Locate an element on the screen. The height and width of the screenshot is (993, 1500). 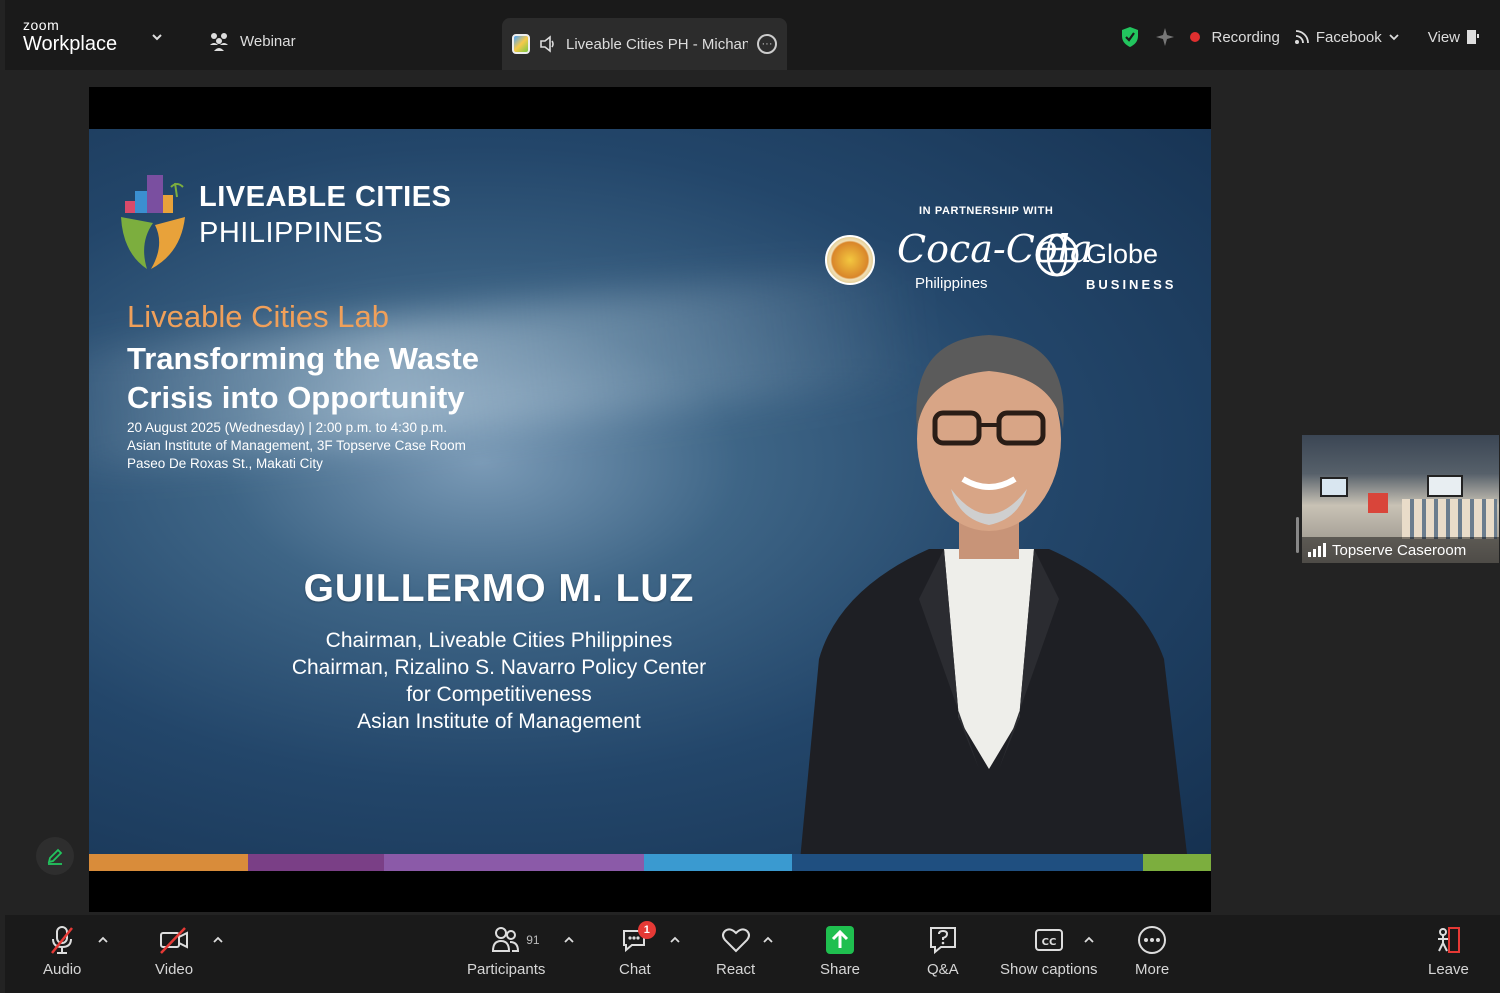
lab-title: Liveable Cities Lab is located at coordinates (258, 316).